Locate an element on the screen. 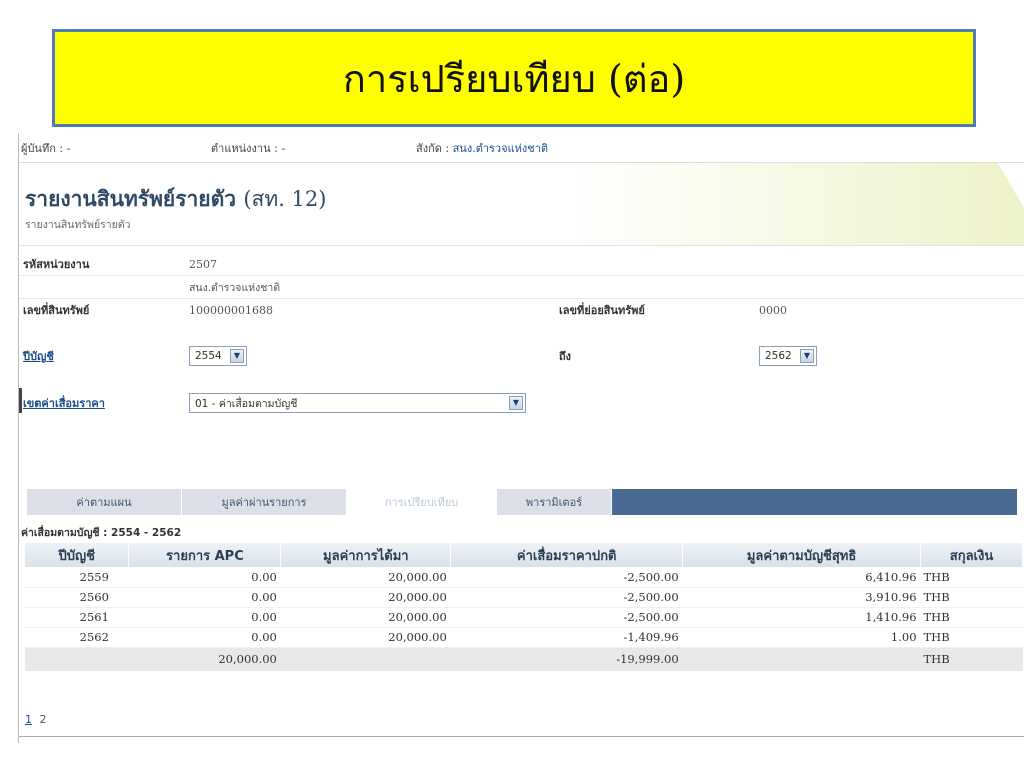 This screenshot has height=768, width=1024. table-caption: ค่าเสื่อมตามบัญชี : 2554 - 2562 is located at coordinates (101, 533).